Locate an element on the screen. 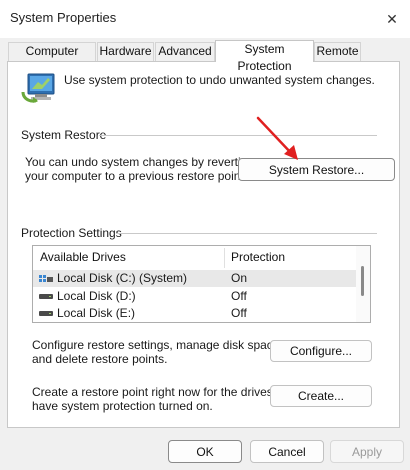  close-icon: ✕ is located at coordinates (392, 18).